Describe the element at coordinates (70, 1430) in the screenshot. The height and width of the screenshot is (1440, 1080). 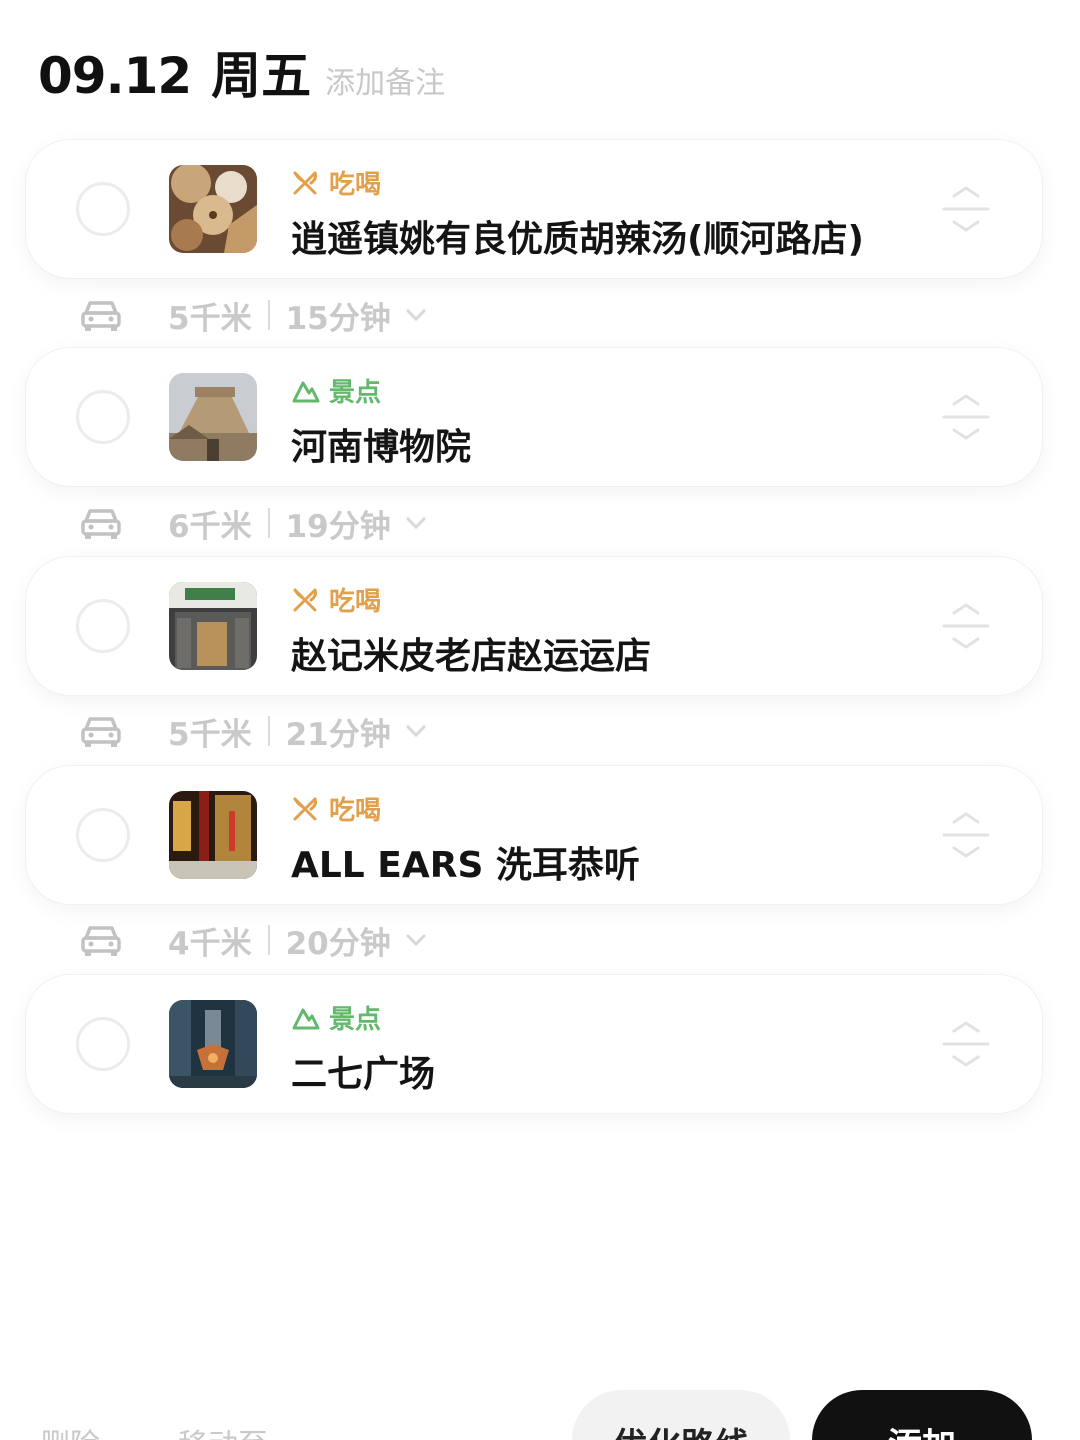
I see `delete-button: 删除` at that location.